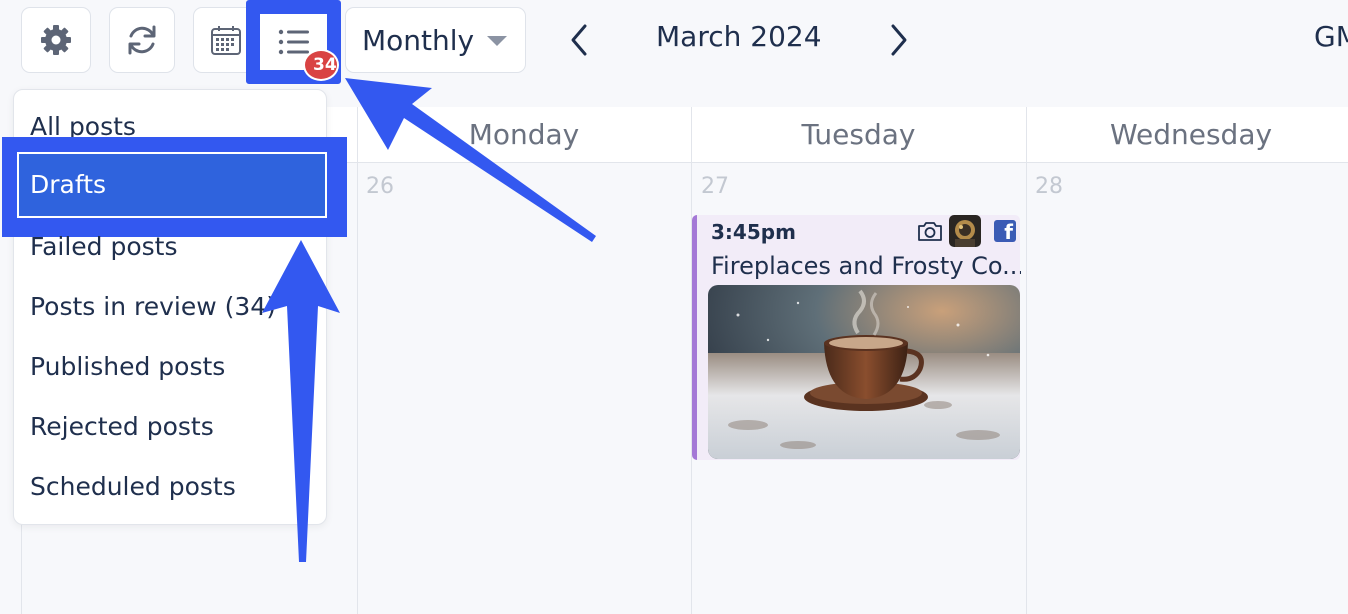  What do you see at coordinates (1005, 231) in the screenshot?
I see `facebook-icon: f` at bounding box center [1005, 231].